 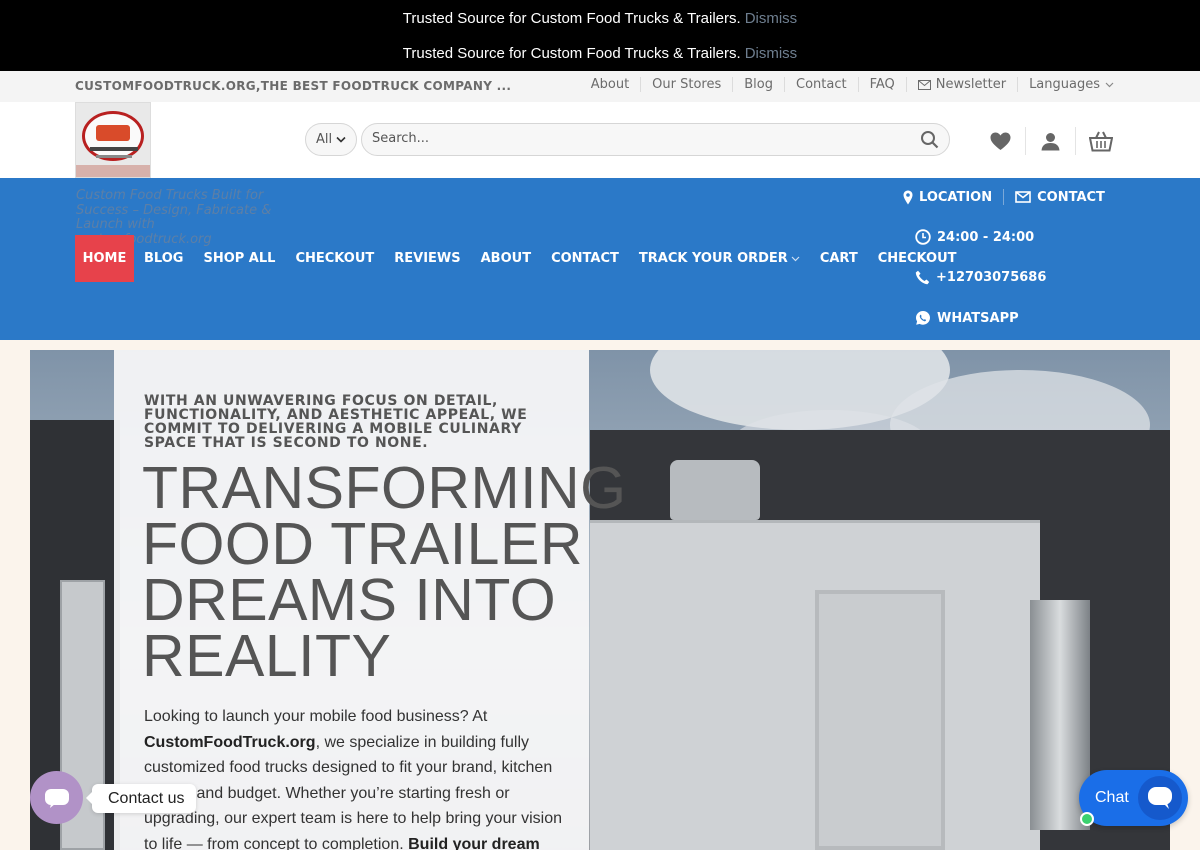 What do you see at coordinates (713, 258) in the screenshot?
I see `nav-track-order-label: TRACK YOUR ORDER` at bounding box center [713, 258].